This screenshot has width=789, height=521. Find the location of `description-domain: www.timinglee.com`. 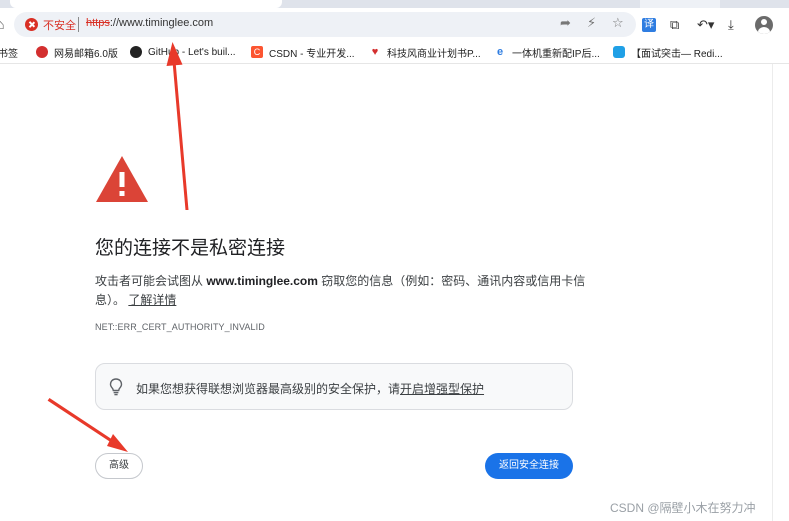

description-domain: www.timinglee.com is located at coordinates (262, 281).